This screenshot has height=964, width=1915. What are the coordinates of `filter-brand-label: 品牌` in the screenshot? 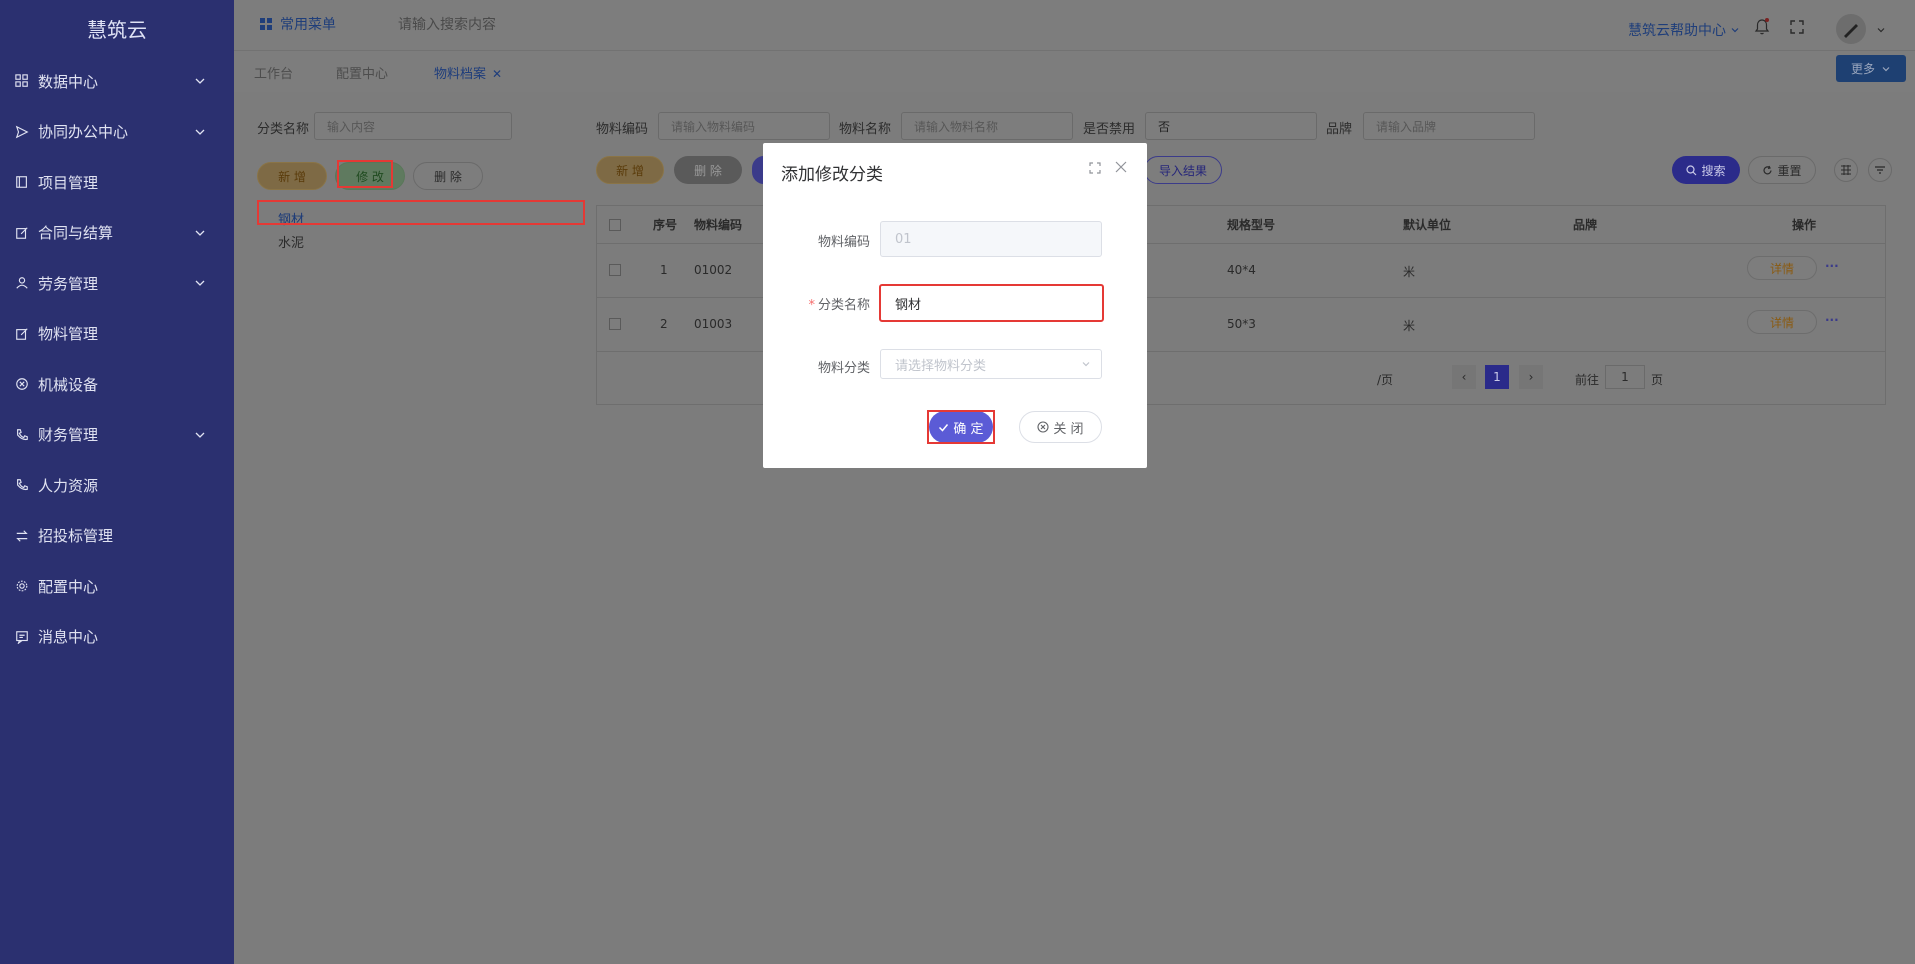 It's located at (1339, 129).